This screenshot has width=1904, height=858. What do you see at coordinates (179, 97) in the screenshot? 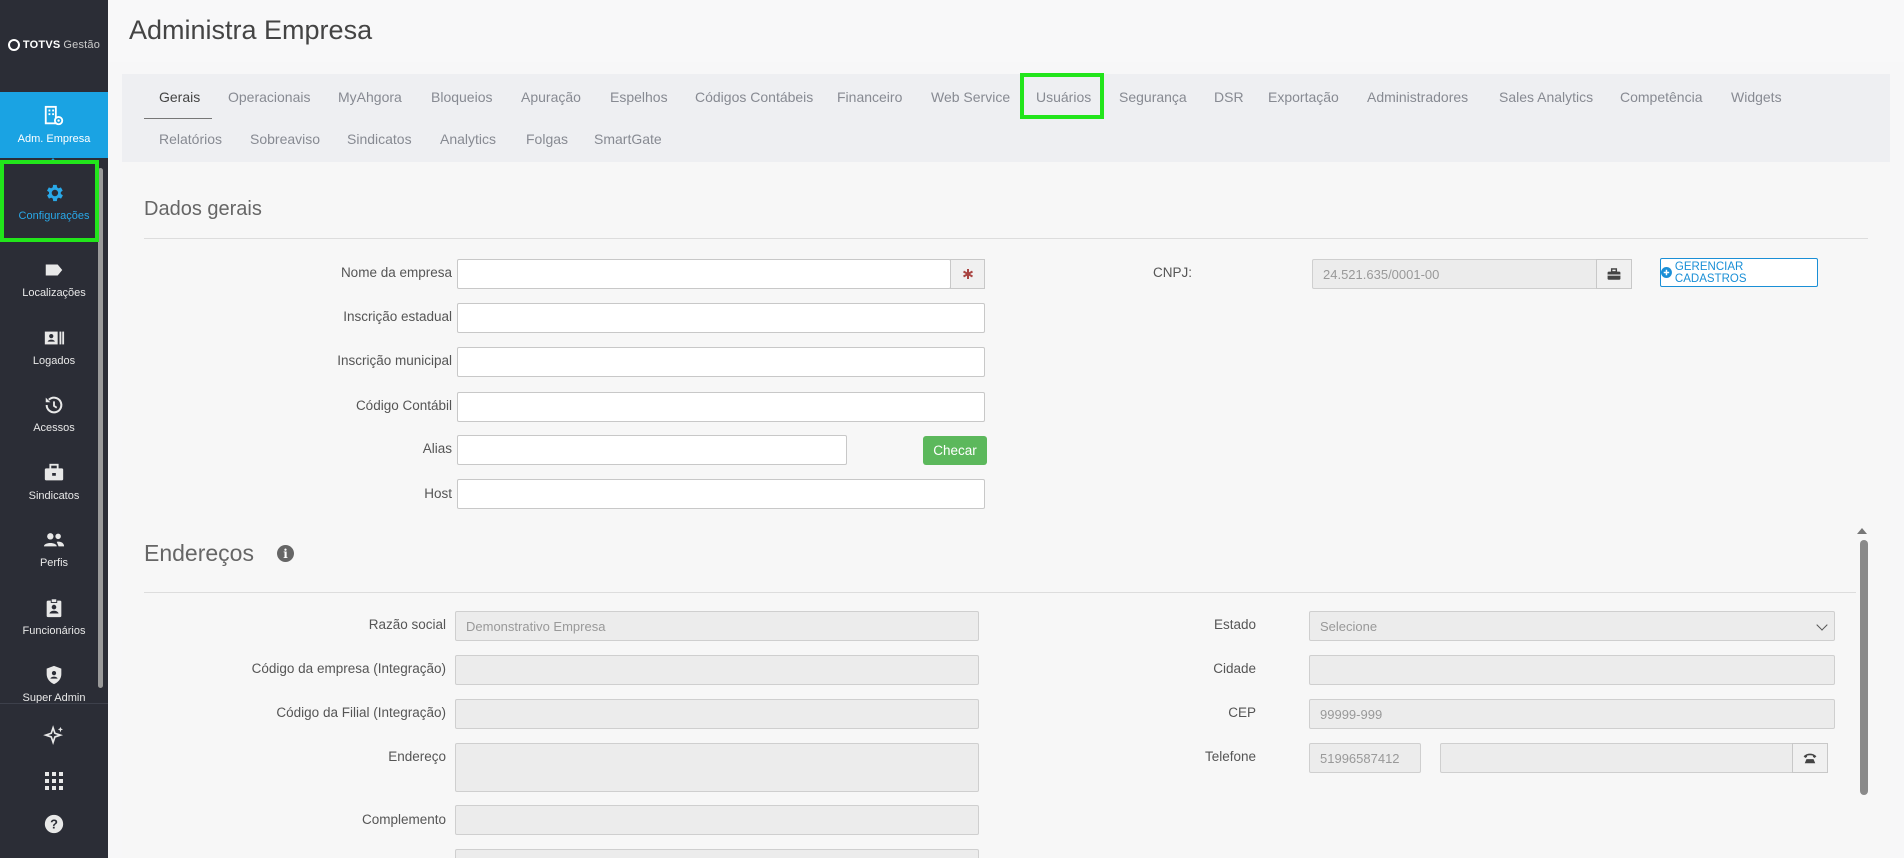
I see `tab-gerais: Gerais` at bounding box center [179, 97].